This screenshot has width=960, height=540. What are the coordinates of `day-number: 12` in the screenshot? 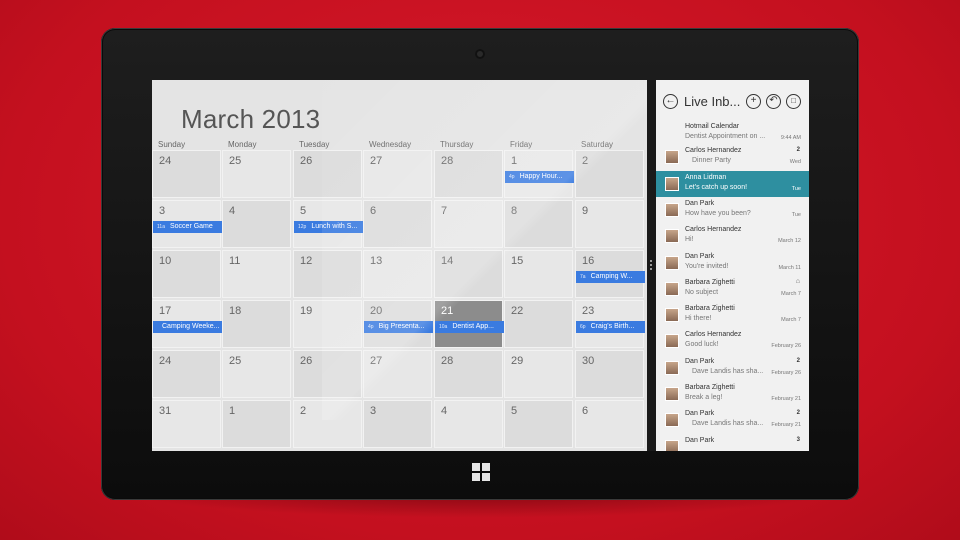 It's located at (306, 261).